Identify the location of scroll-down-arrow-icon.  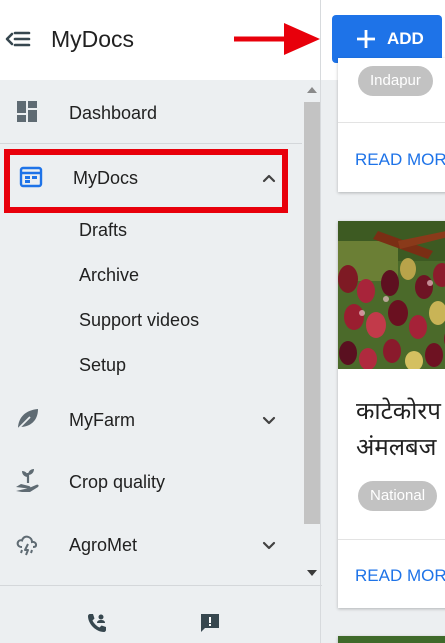
(312, 573).